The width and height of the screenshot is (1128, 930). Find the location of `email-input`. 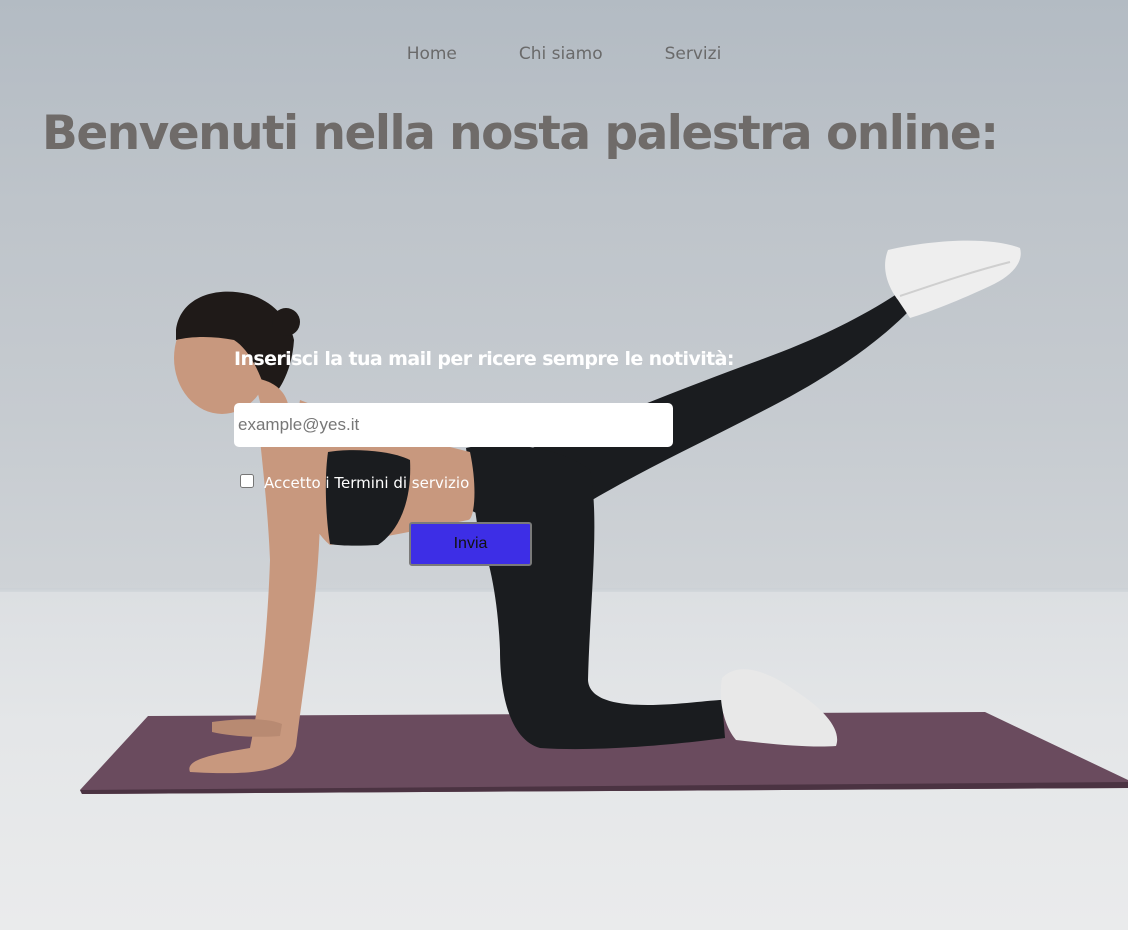

email-input is located at coordinates (453, 425).